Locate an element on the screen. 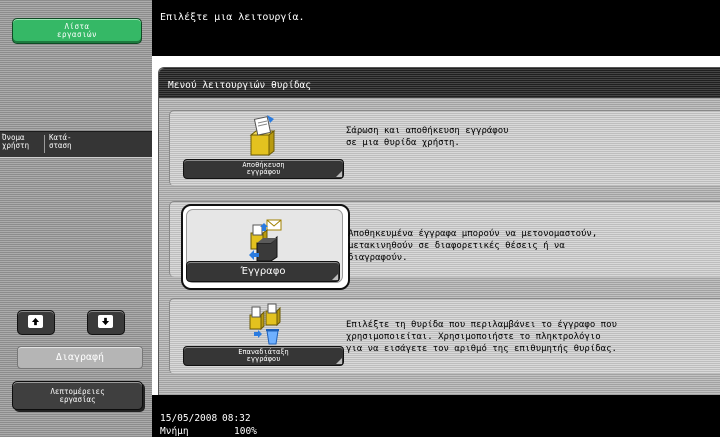 This screenshot has height=437, width=720. document-button: Έγγραφο is located at coordinates (263, 271).